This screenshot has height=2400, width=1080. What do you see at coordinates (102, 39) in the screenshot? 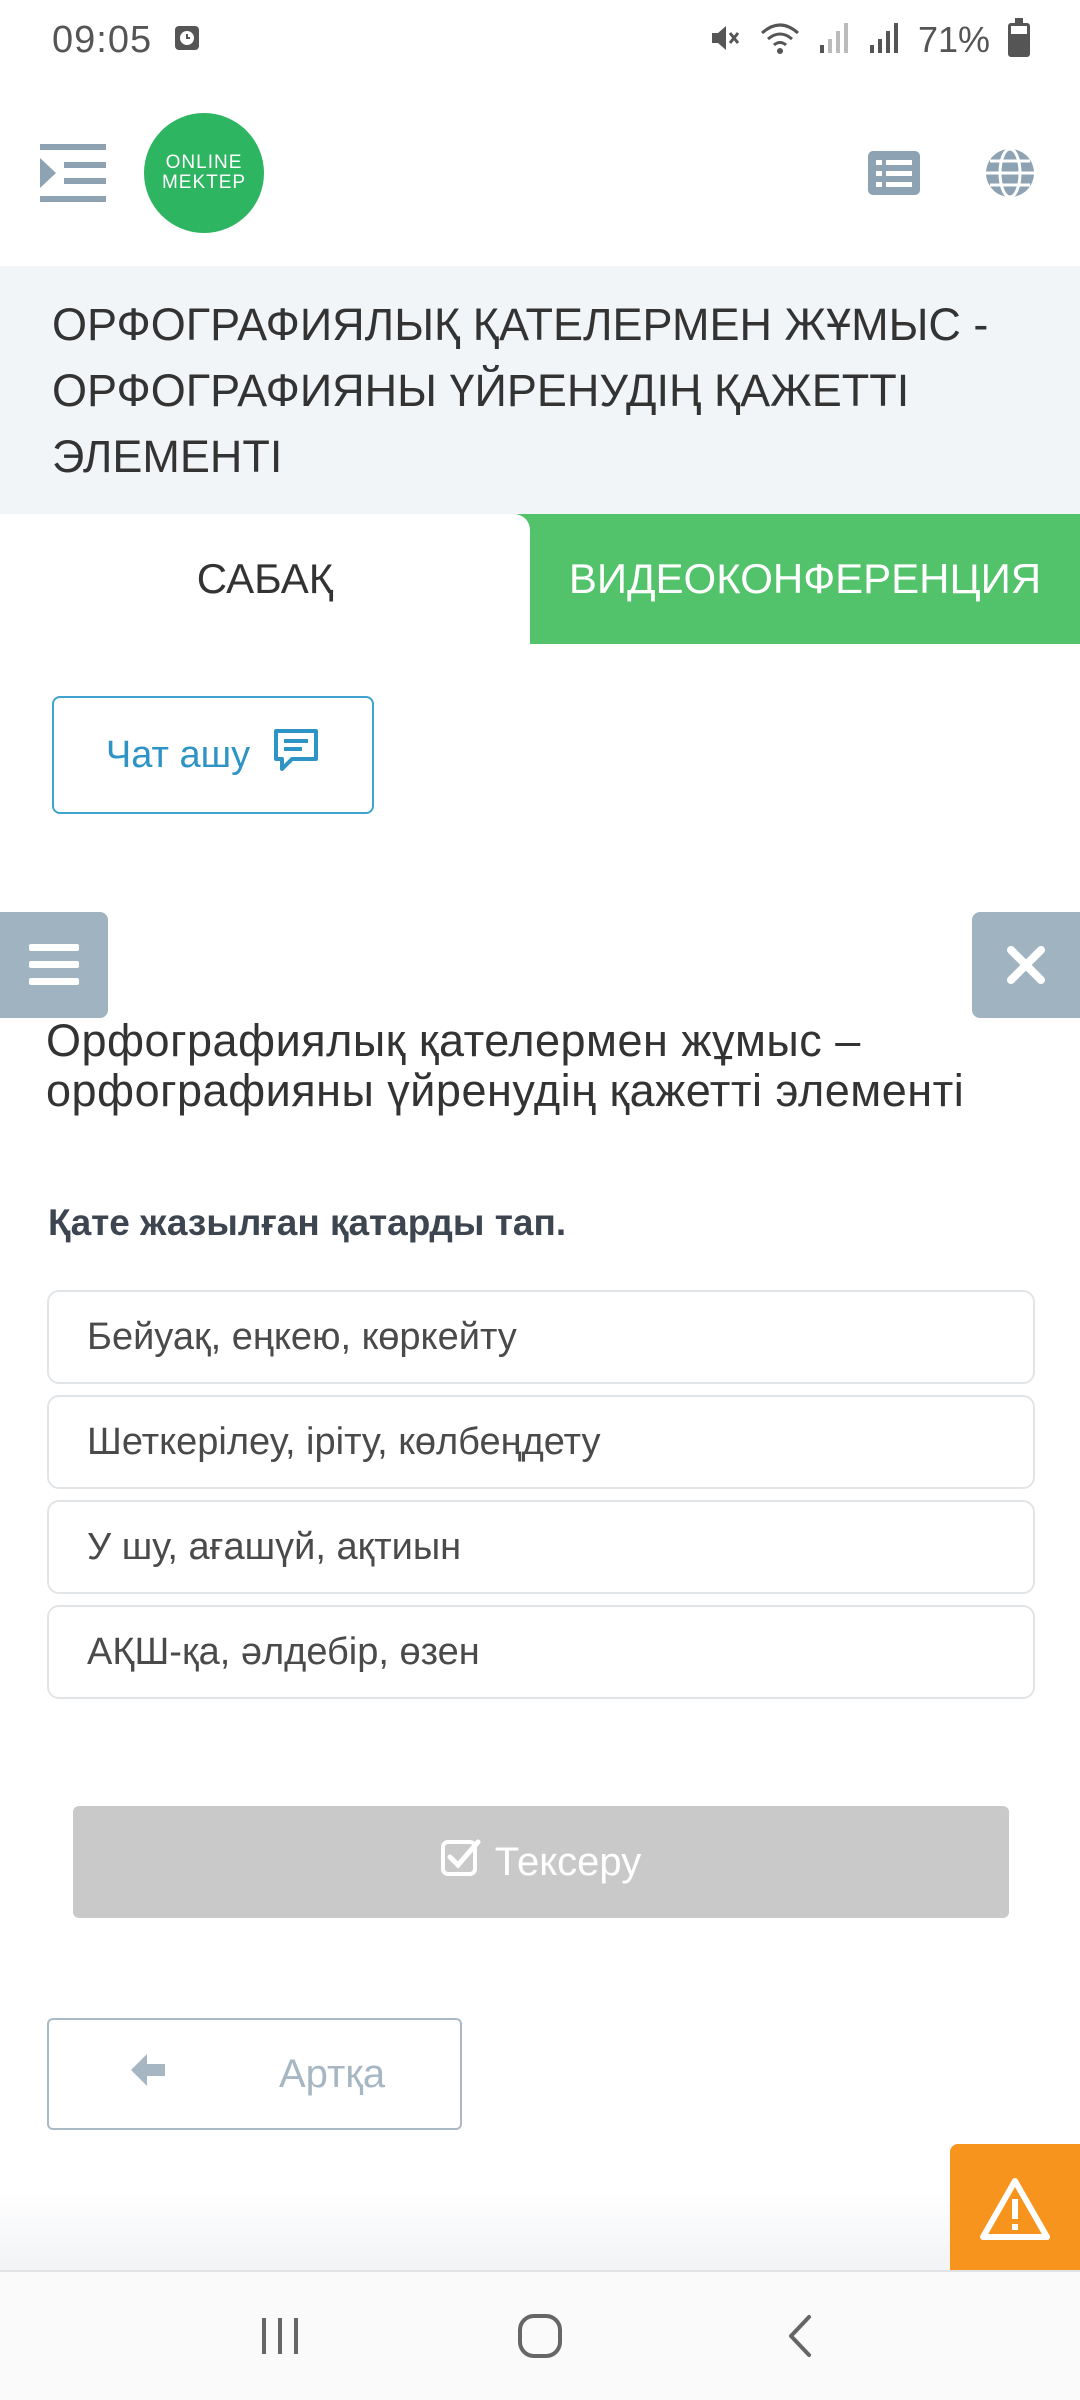
I see `status-time: 09:05` at bounding box center [102, 39].